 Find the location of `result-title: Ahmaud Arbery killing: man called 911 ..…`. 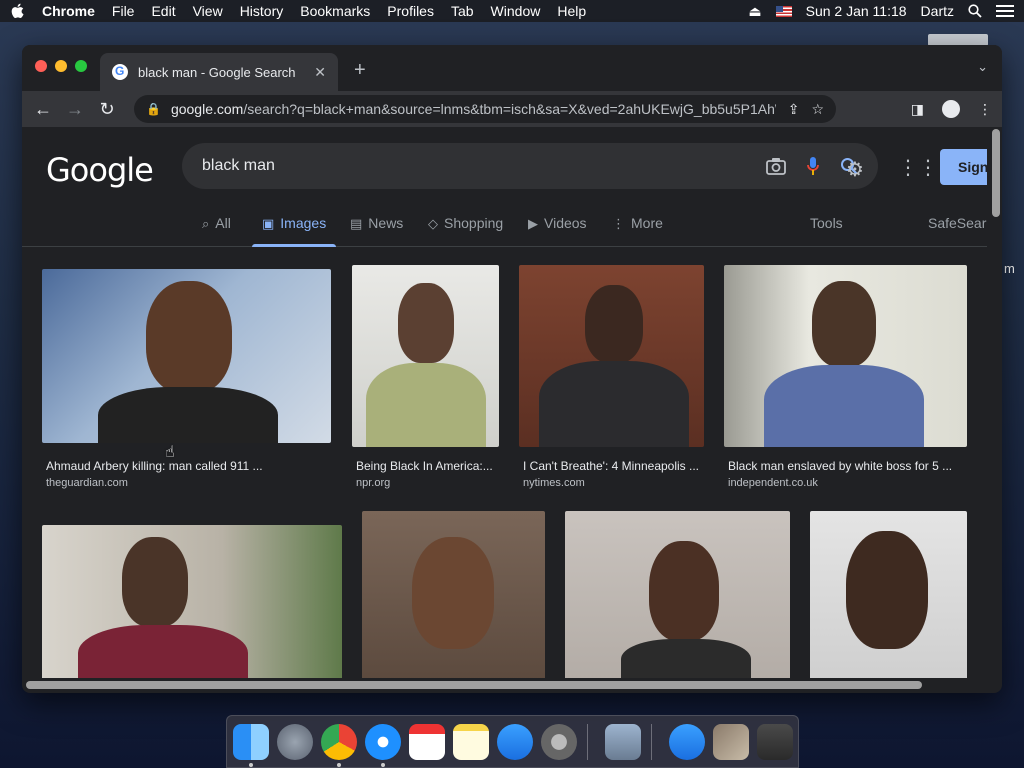

result-title: Ahmaud Arbery killing: man called 911 ..… is located at coordinates (154, 466).